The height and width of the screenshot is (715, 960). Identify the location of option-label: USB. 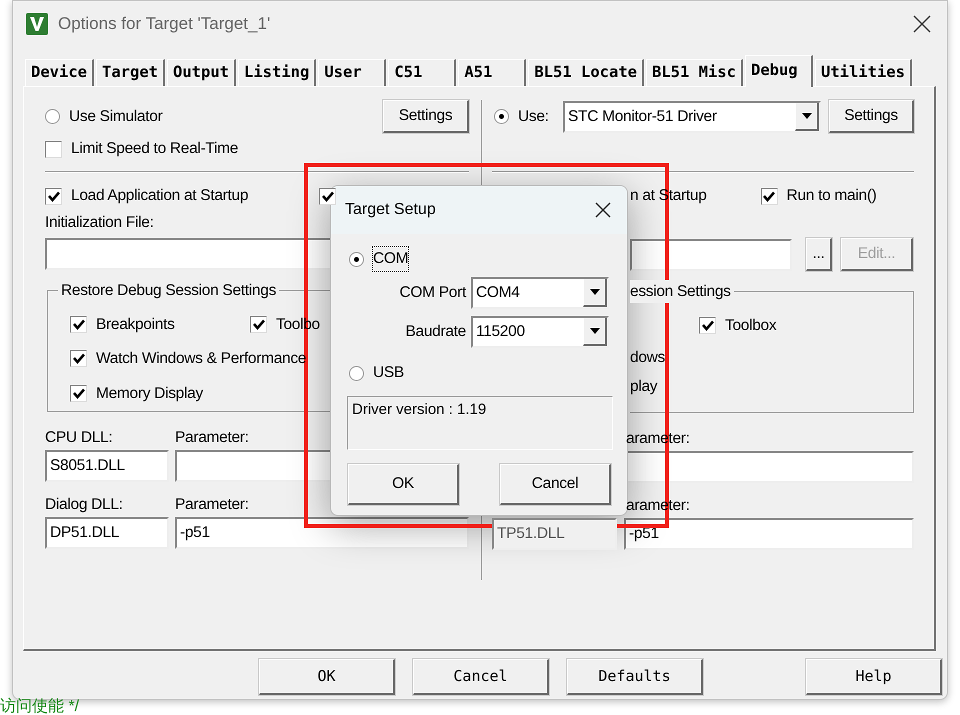
(388, 373).